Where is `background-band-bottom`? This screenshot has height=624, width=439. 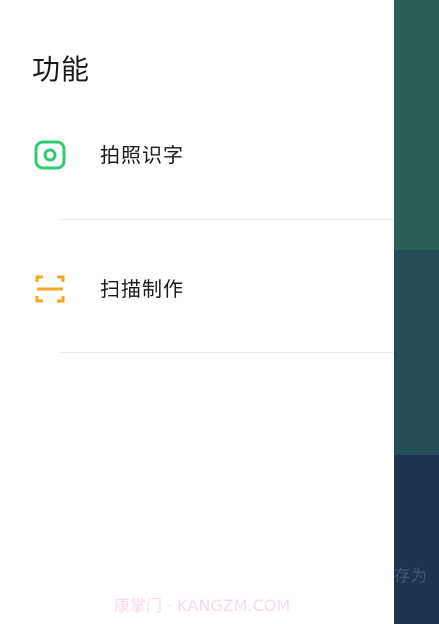
background-band-bottom is located at coordinates (416, 539).